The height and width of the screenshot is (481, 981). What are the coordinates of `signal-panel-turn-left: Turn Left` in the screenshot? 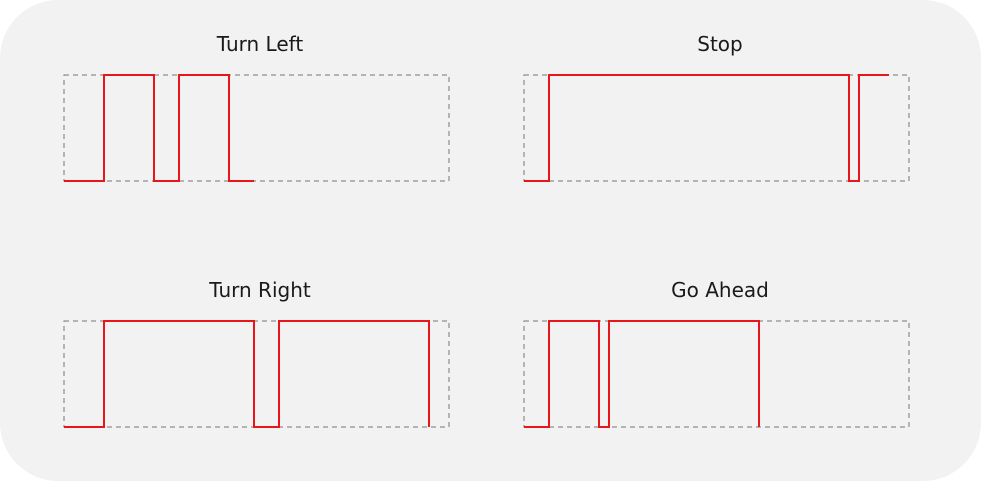 It's located at (260, 112).